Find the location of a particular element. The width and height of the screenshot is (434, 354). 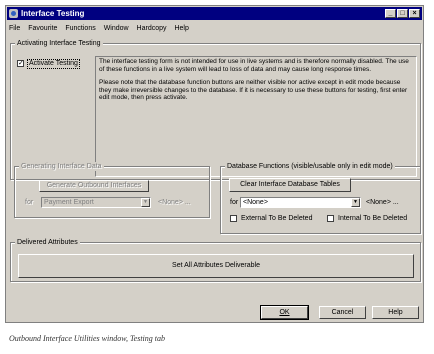

maximize-button: □ is located at coordinates (402, 13).